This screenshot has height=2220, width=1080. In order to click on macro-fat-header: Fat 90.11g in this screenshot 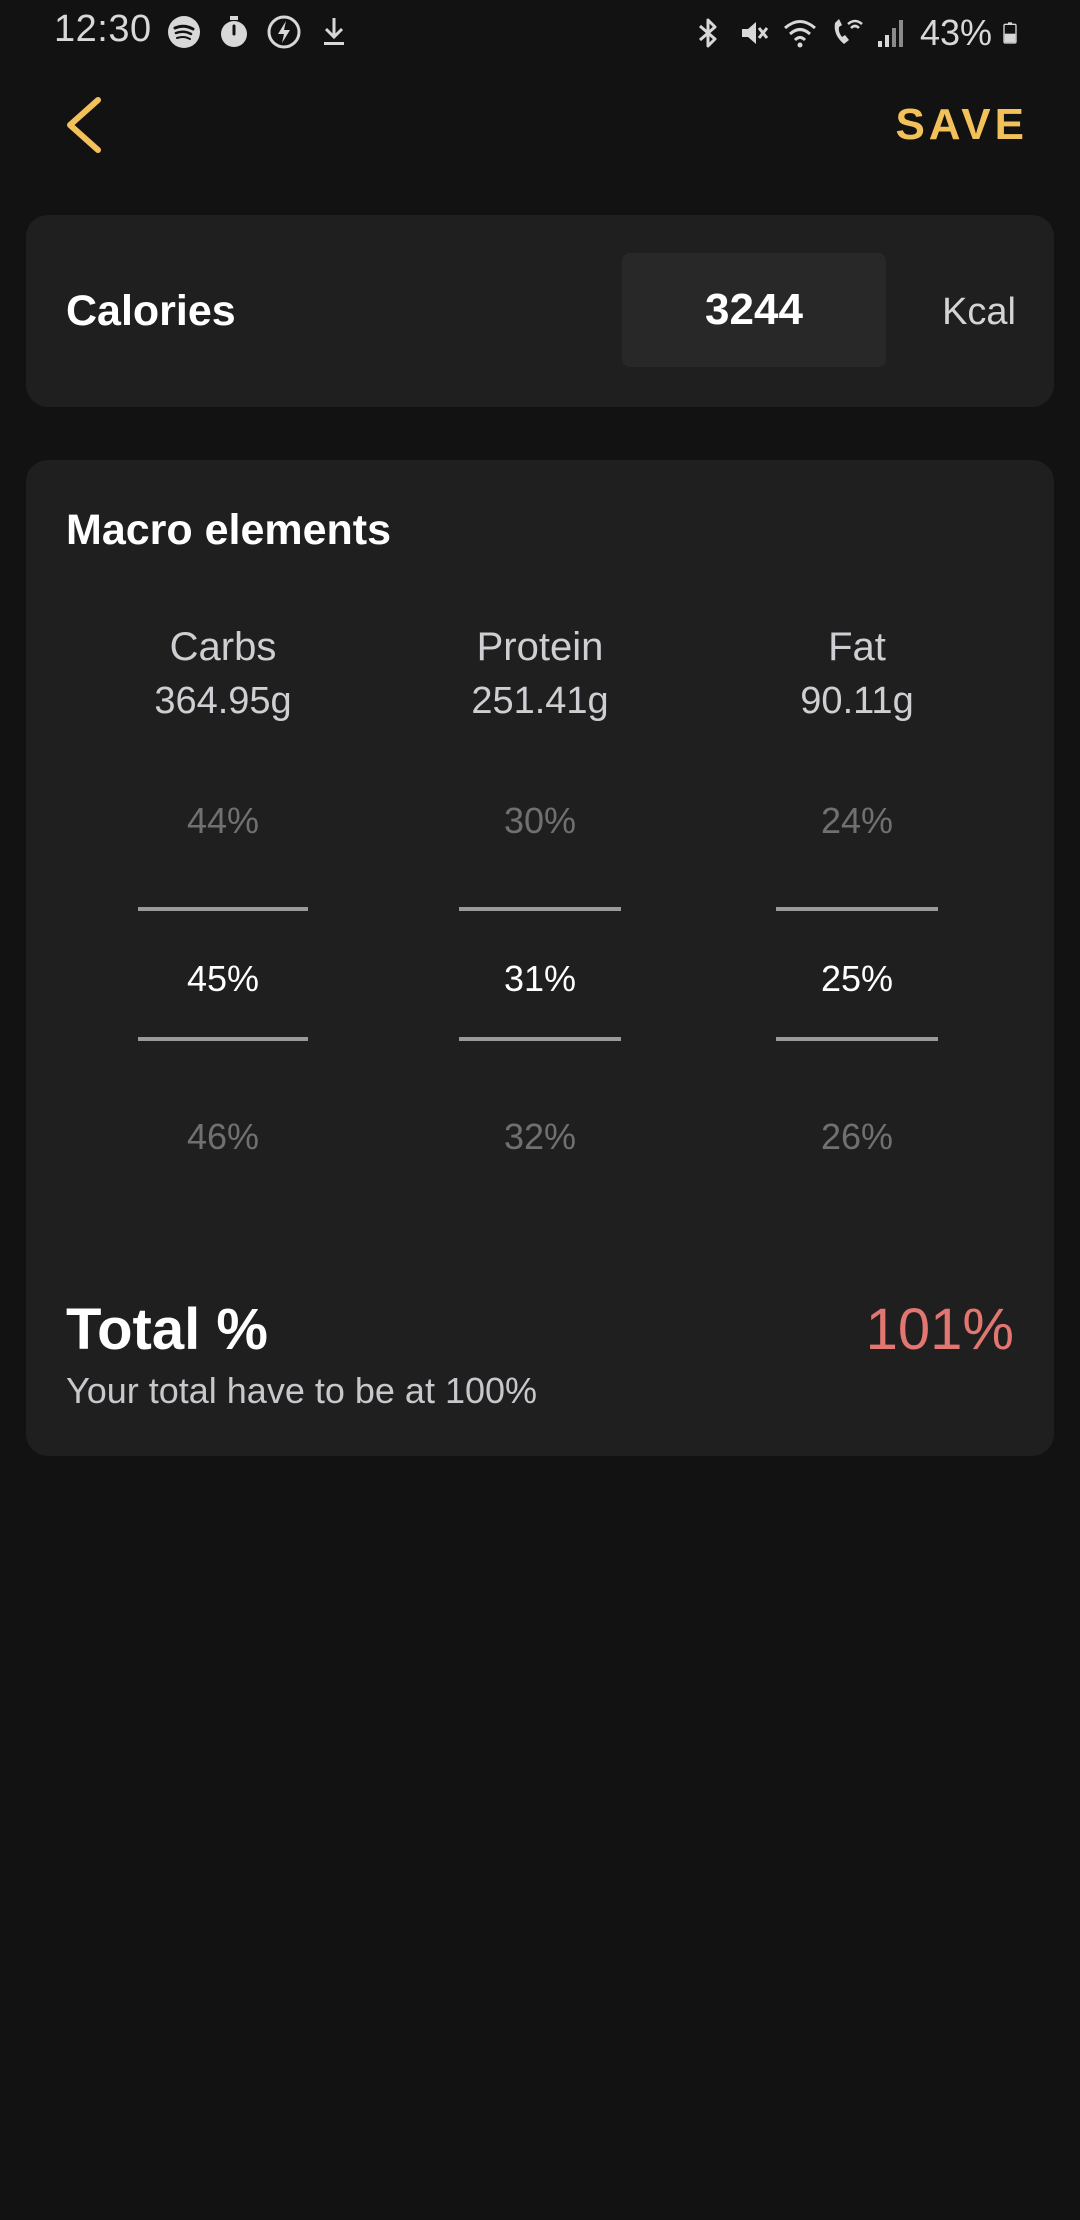, I will do `click(857, 674)`.